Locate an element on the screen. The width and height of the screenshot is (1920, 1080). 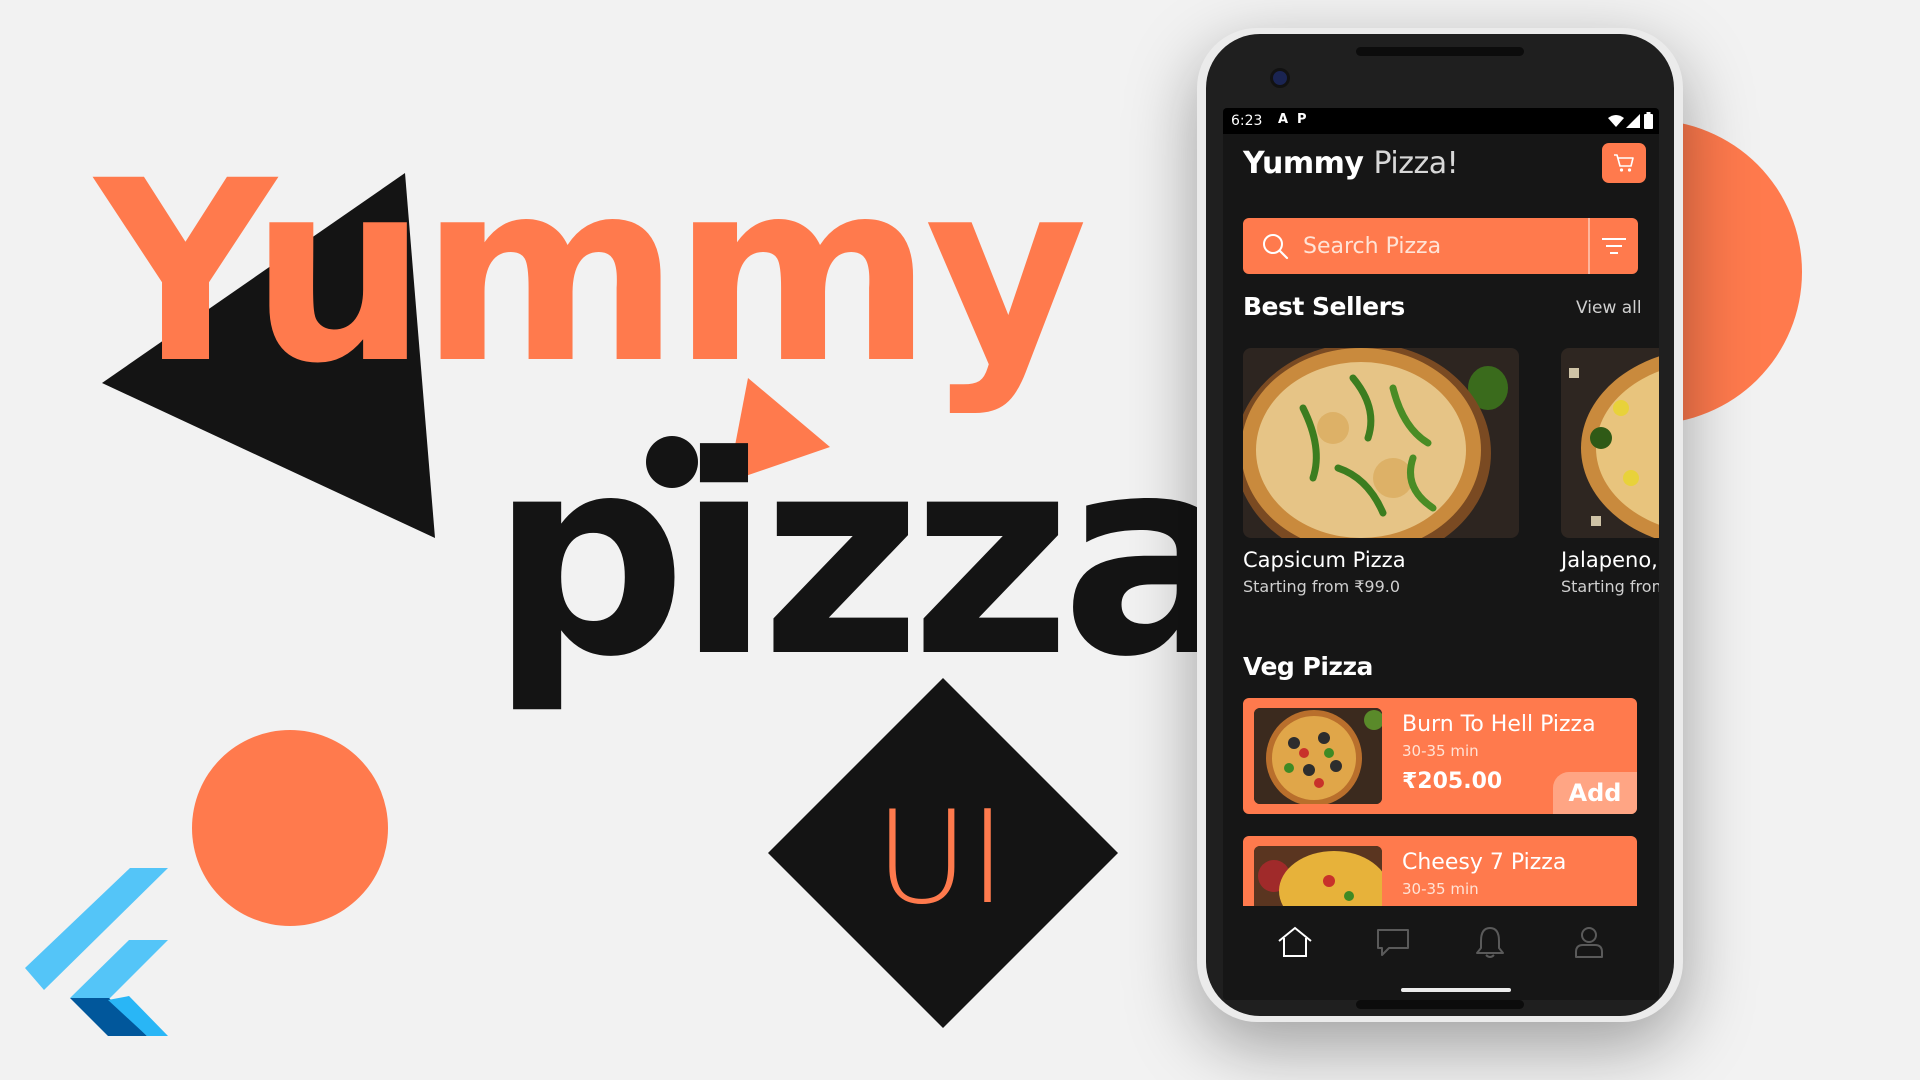
nav-chat is located at coordinates (1393, 942).